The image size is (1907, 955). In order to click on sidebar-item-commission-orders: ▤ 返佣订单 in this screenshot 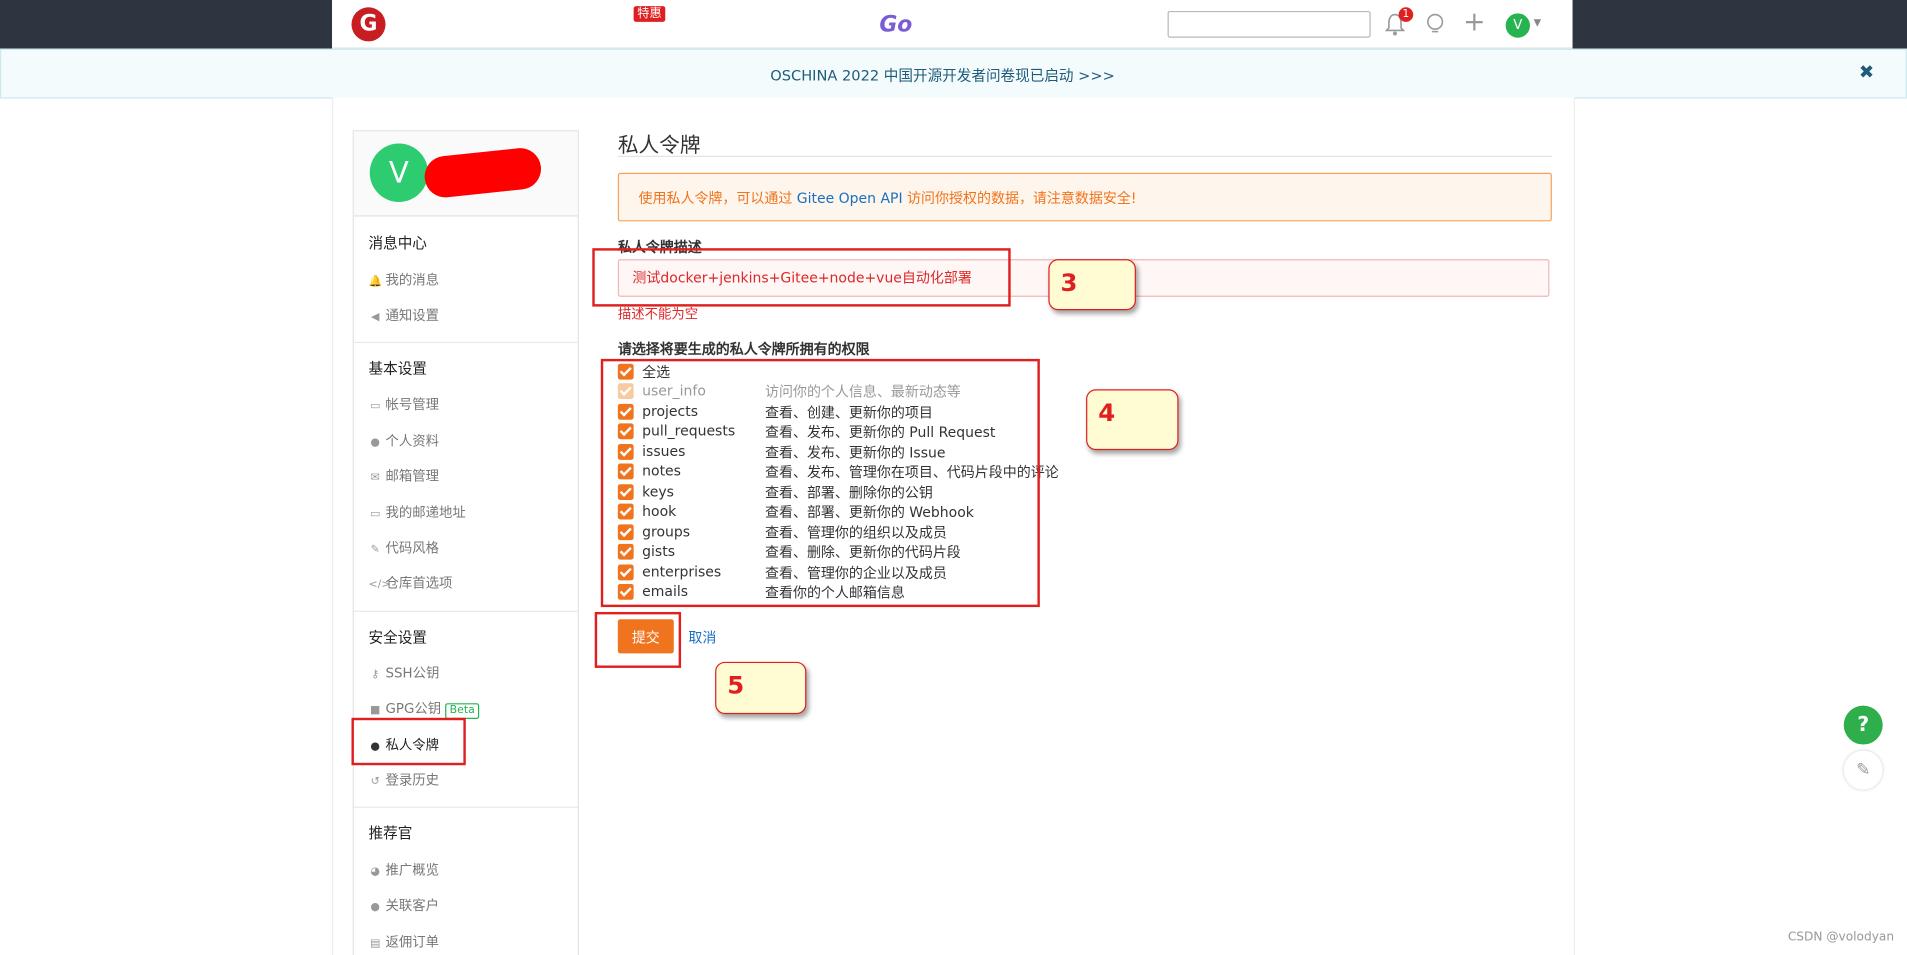, I will do `click(404, 941)`.